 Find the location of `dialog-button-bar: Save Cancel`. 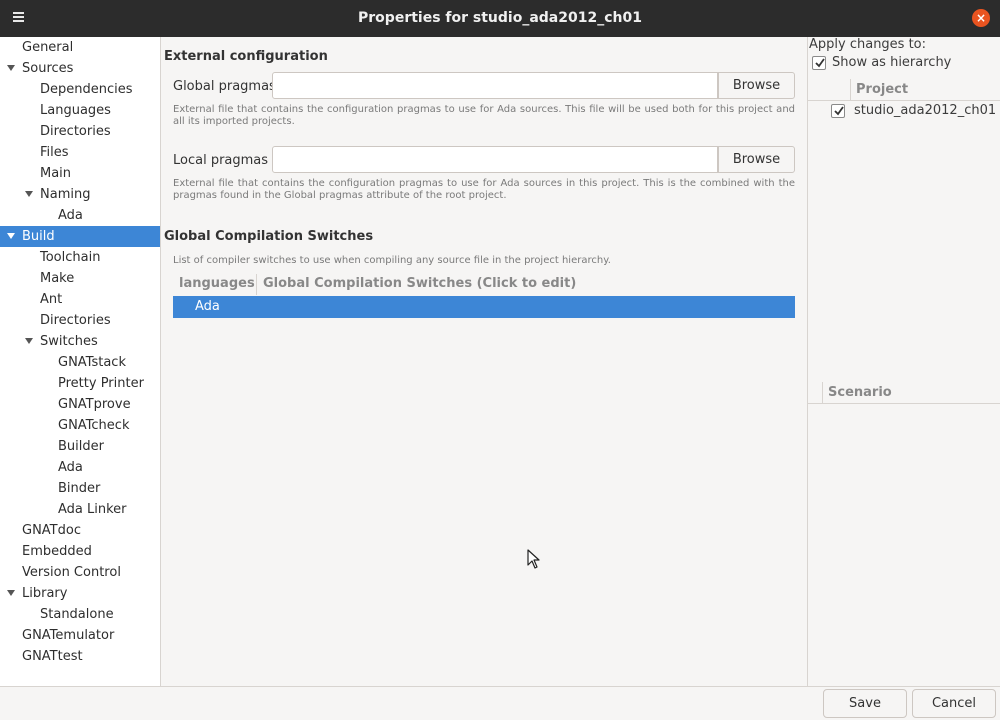

dialog-button-bar: Save Cancel is located at coordinates (500, 703).